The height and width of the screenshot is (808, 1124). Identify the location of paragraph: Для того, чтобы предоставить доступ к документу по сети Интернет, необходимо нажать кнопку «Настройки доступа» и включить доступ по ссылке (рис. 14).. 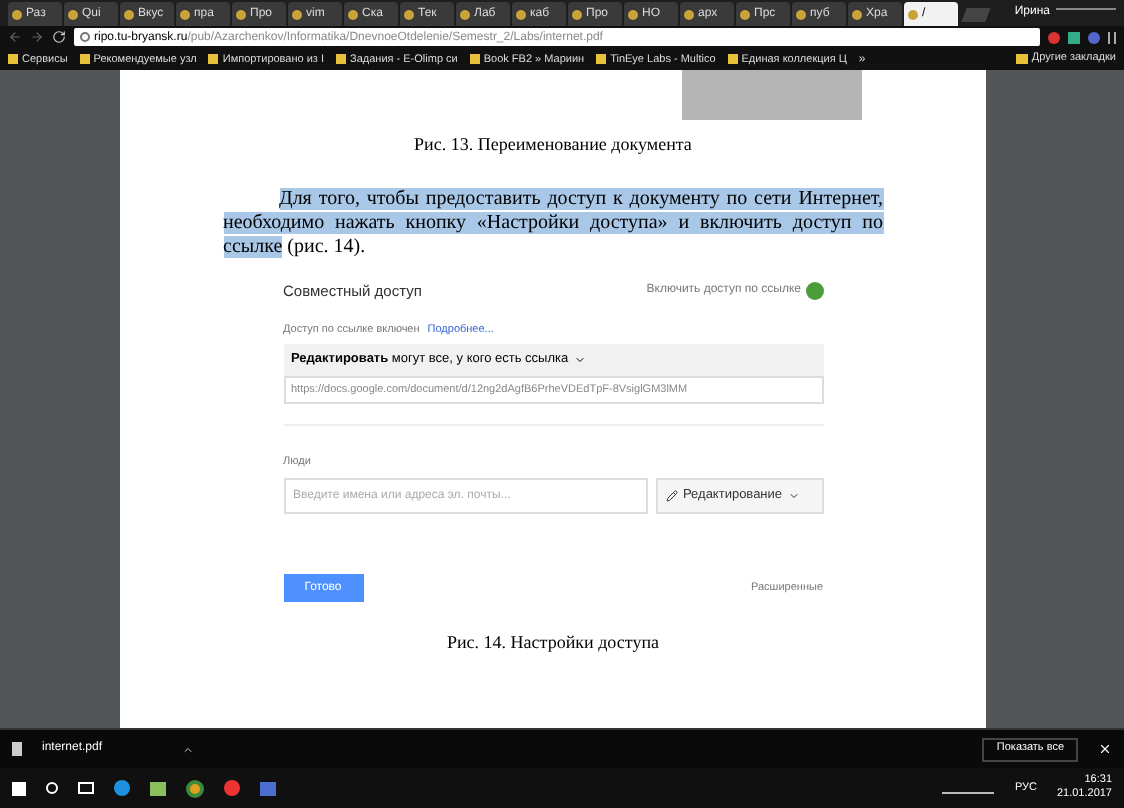
(553, 223).